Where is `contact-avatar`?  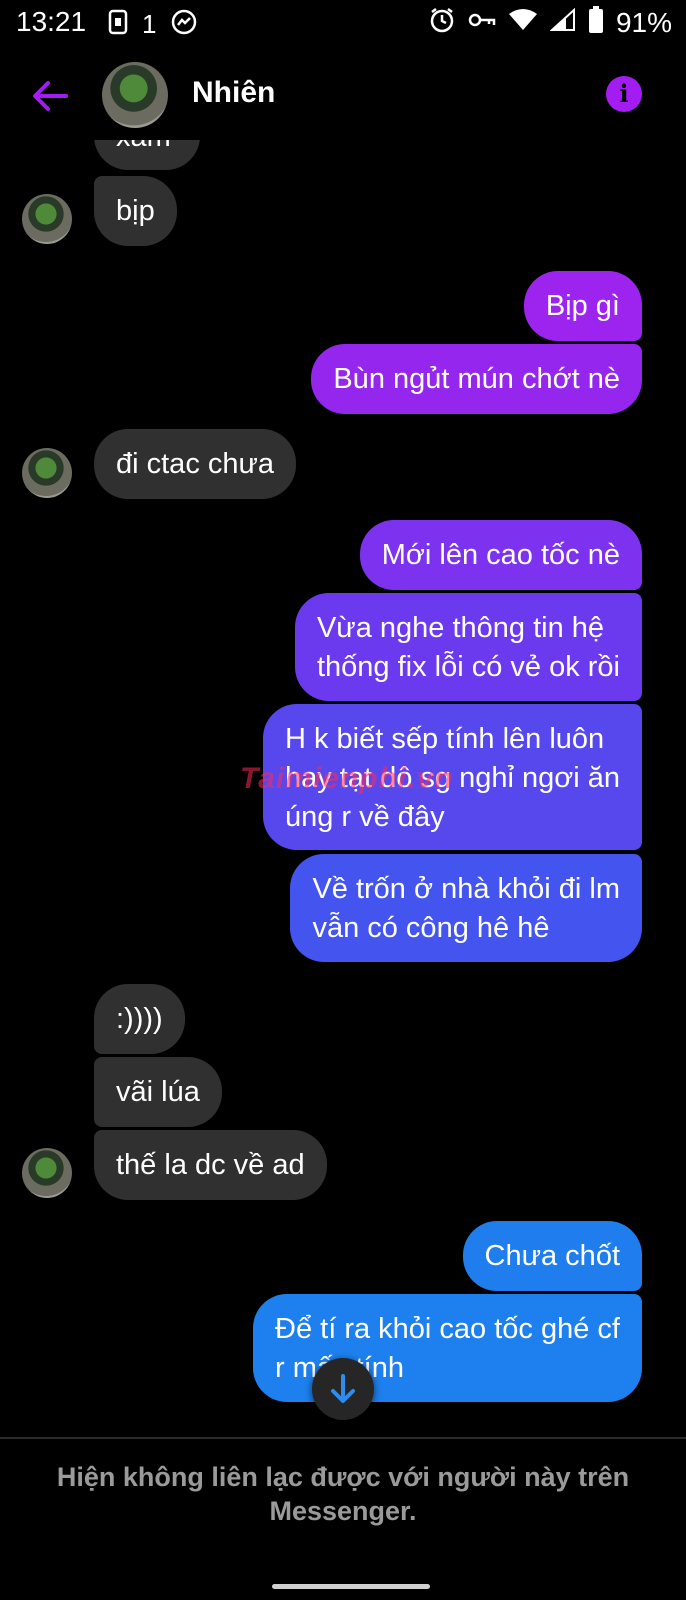
contact-avatar is located at coordinates (135, 95).